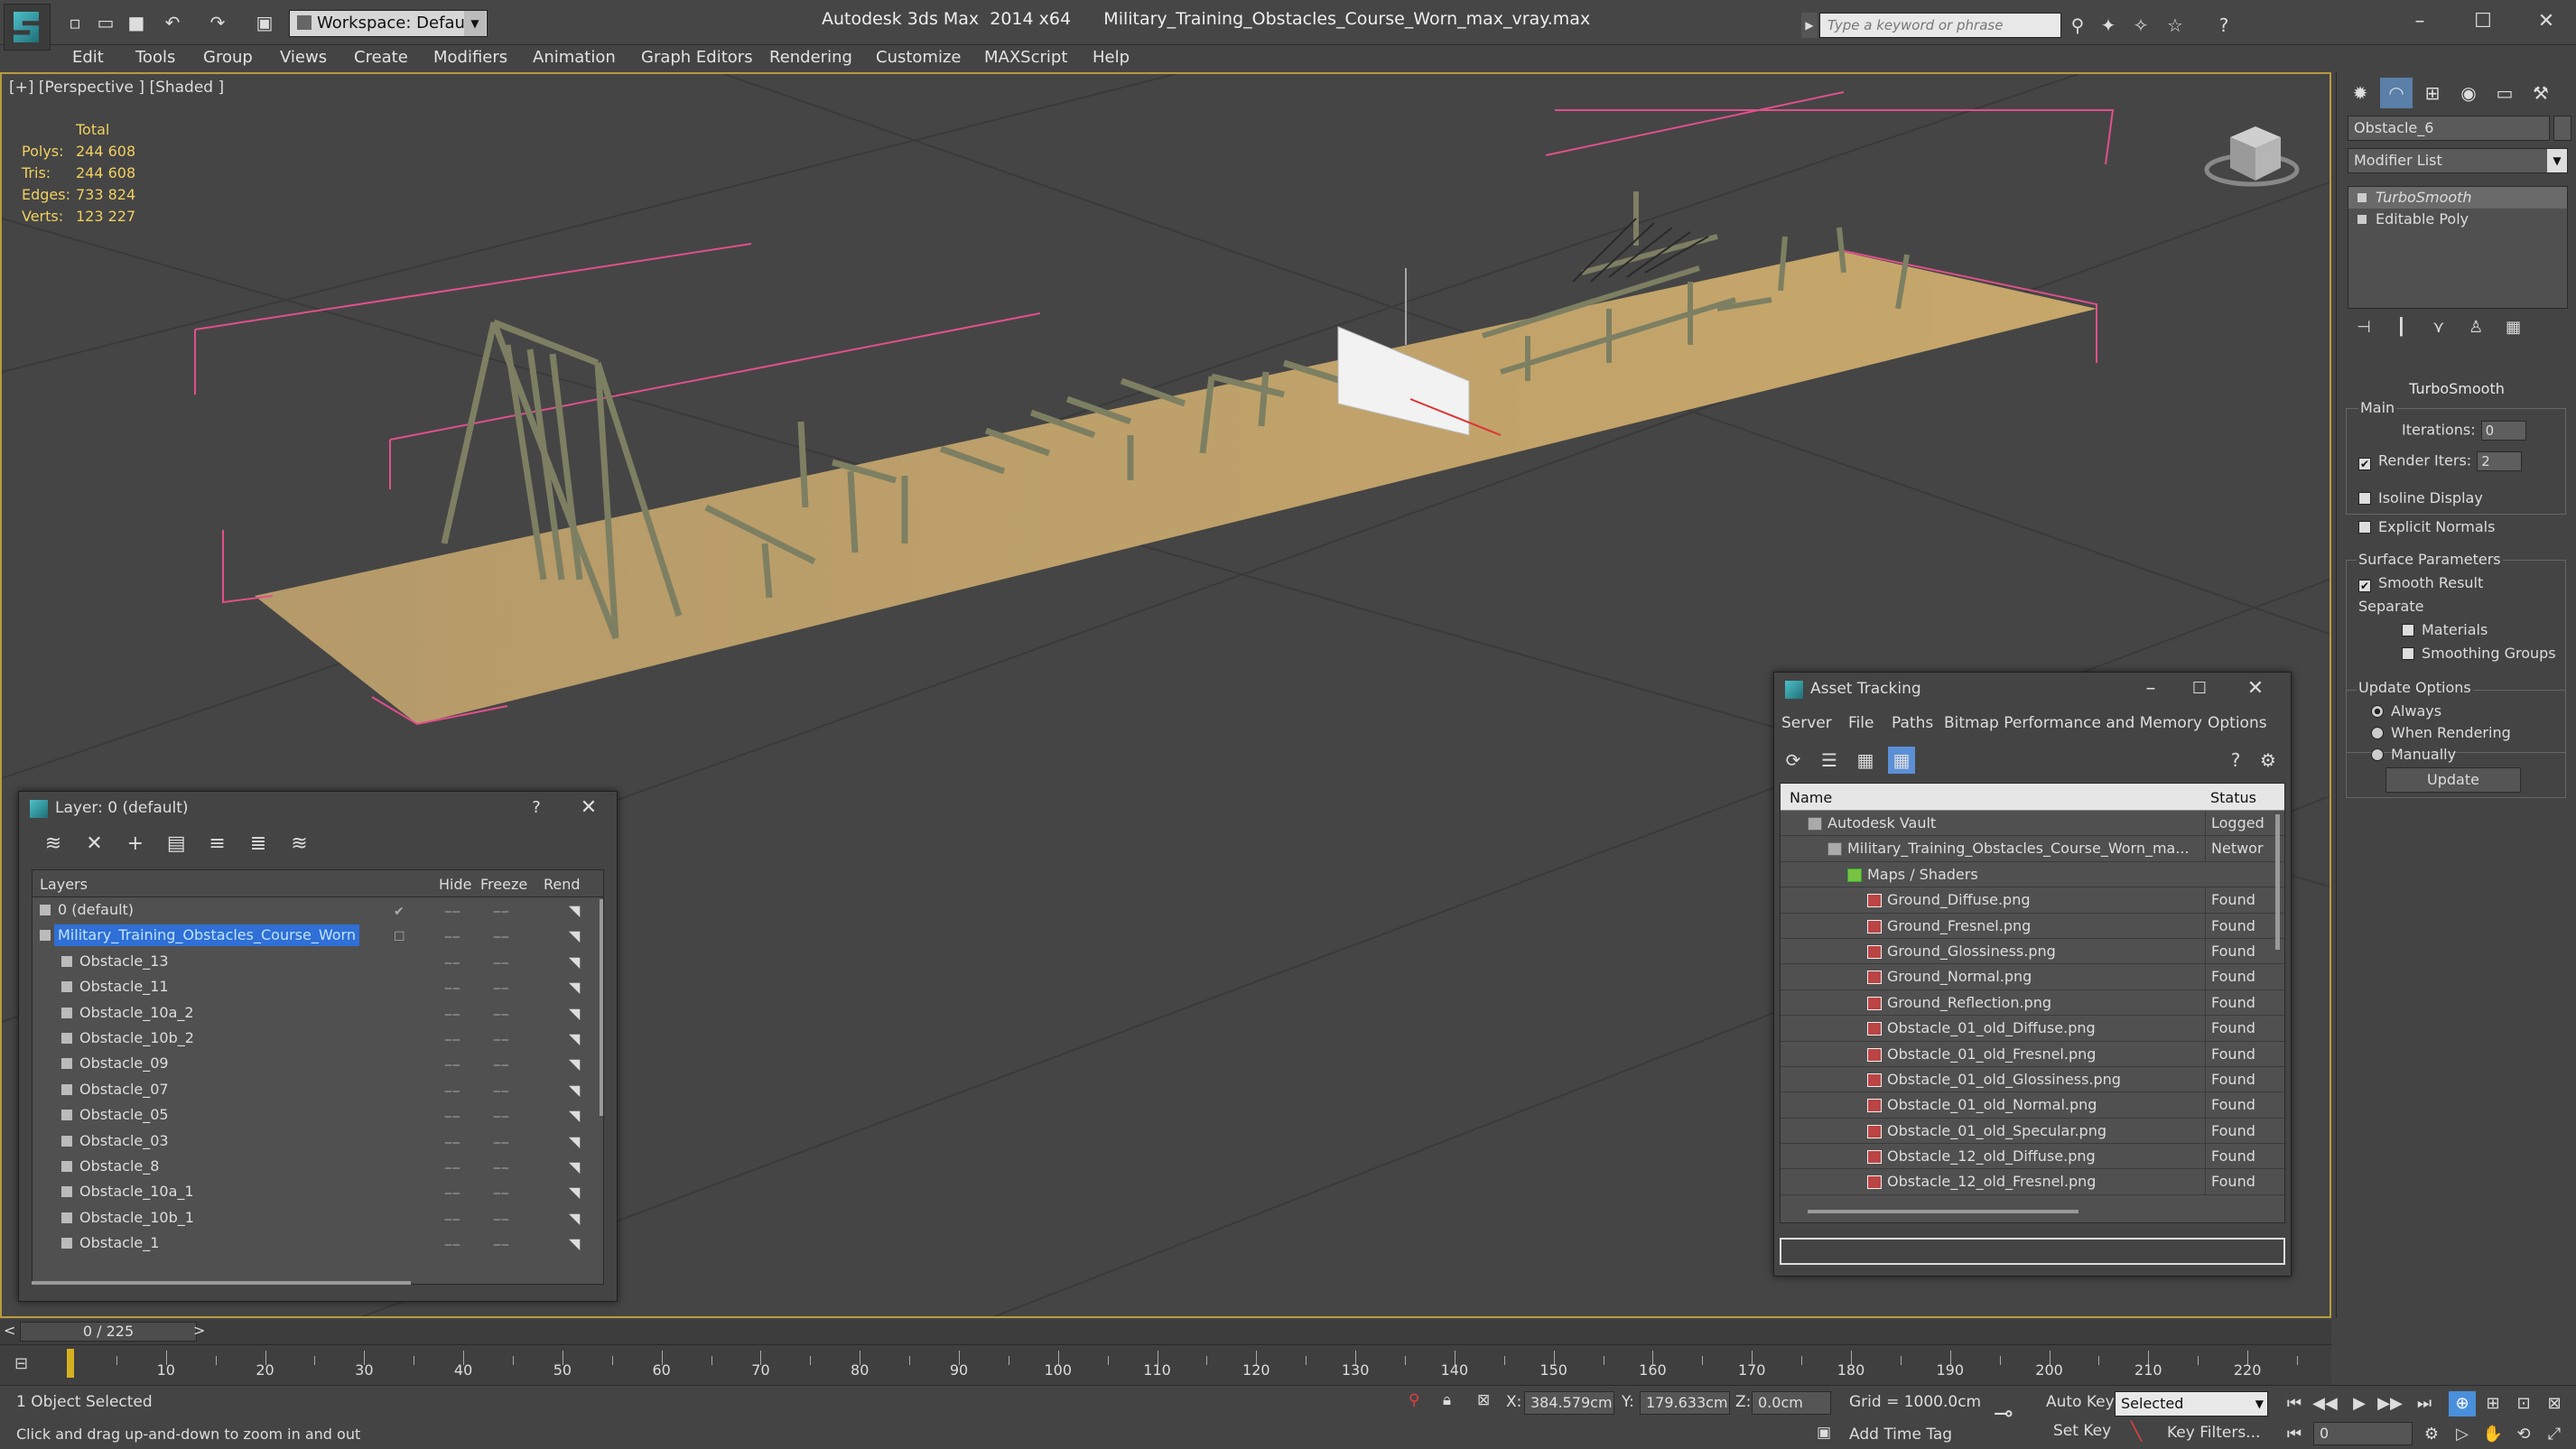 Image resolution: width=2576 pixels, height=1449 pixels. I want to click on horizontal-scrollbar, so click(221, 1283).